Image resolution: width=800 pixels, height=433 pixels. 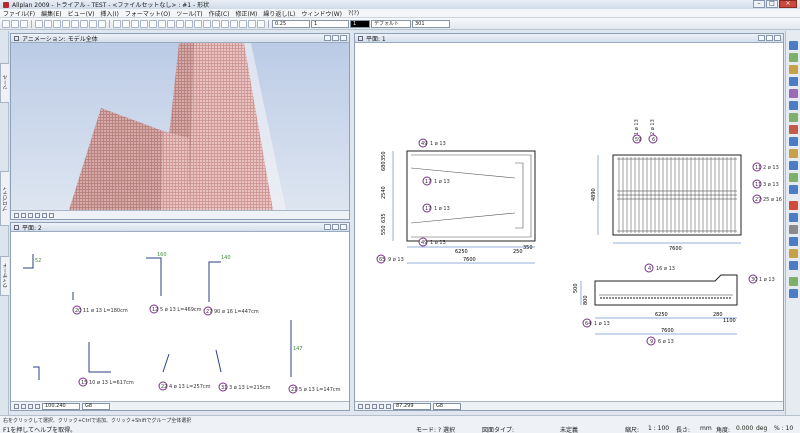 I want to click on section-icon, so click(x=225, y=23).